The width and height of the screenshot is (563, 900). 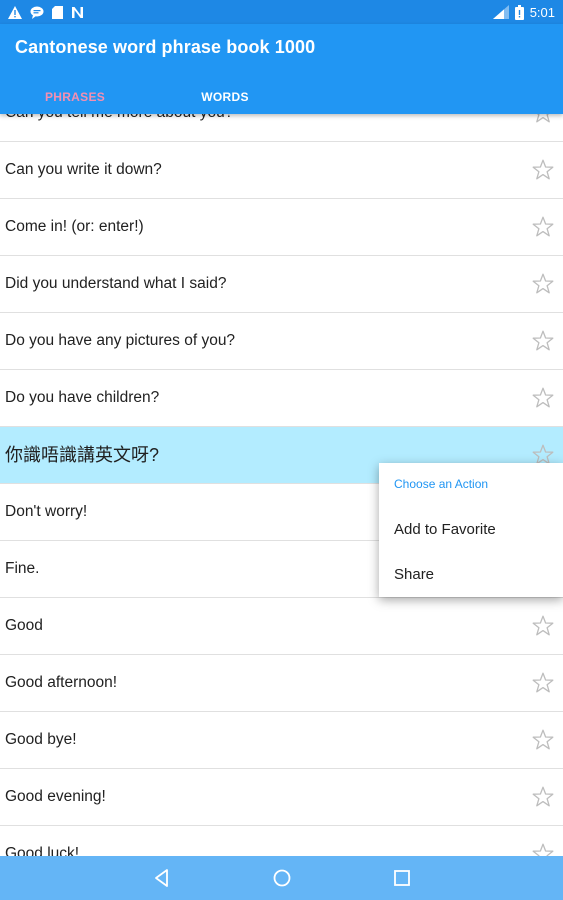 I want to click on phrase-row: Good luck!, so click(x=281, y=841).